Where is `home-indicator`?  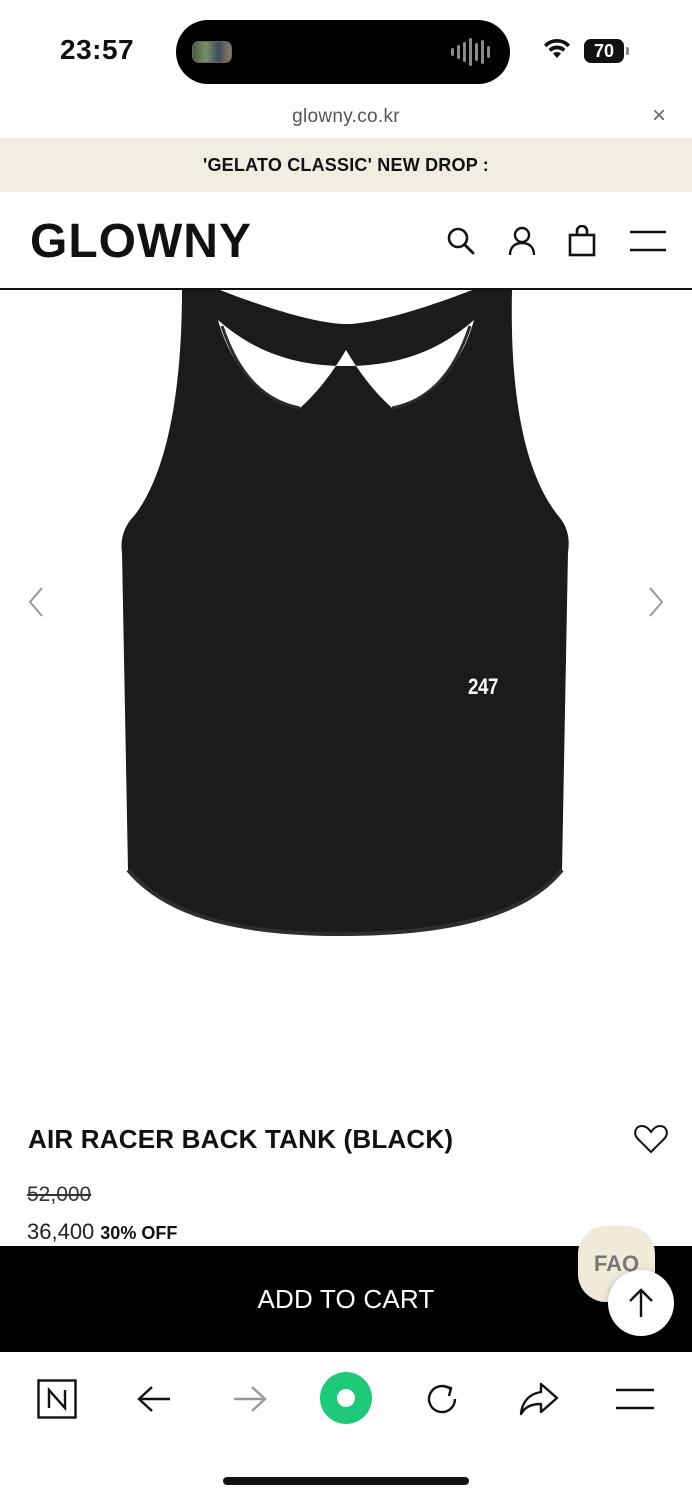
home-indicator is located at coordinates (346, 1481).